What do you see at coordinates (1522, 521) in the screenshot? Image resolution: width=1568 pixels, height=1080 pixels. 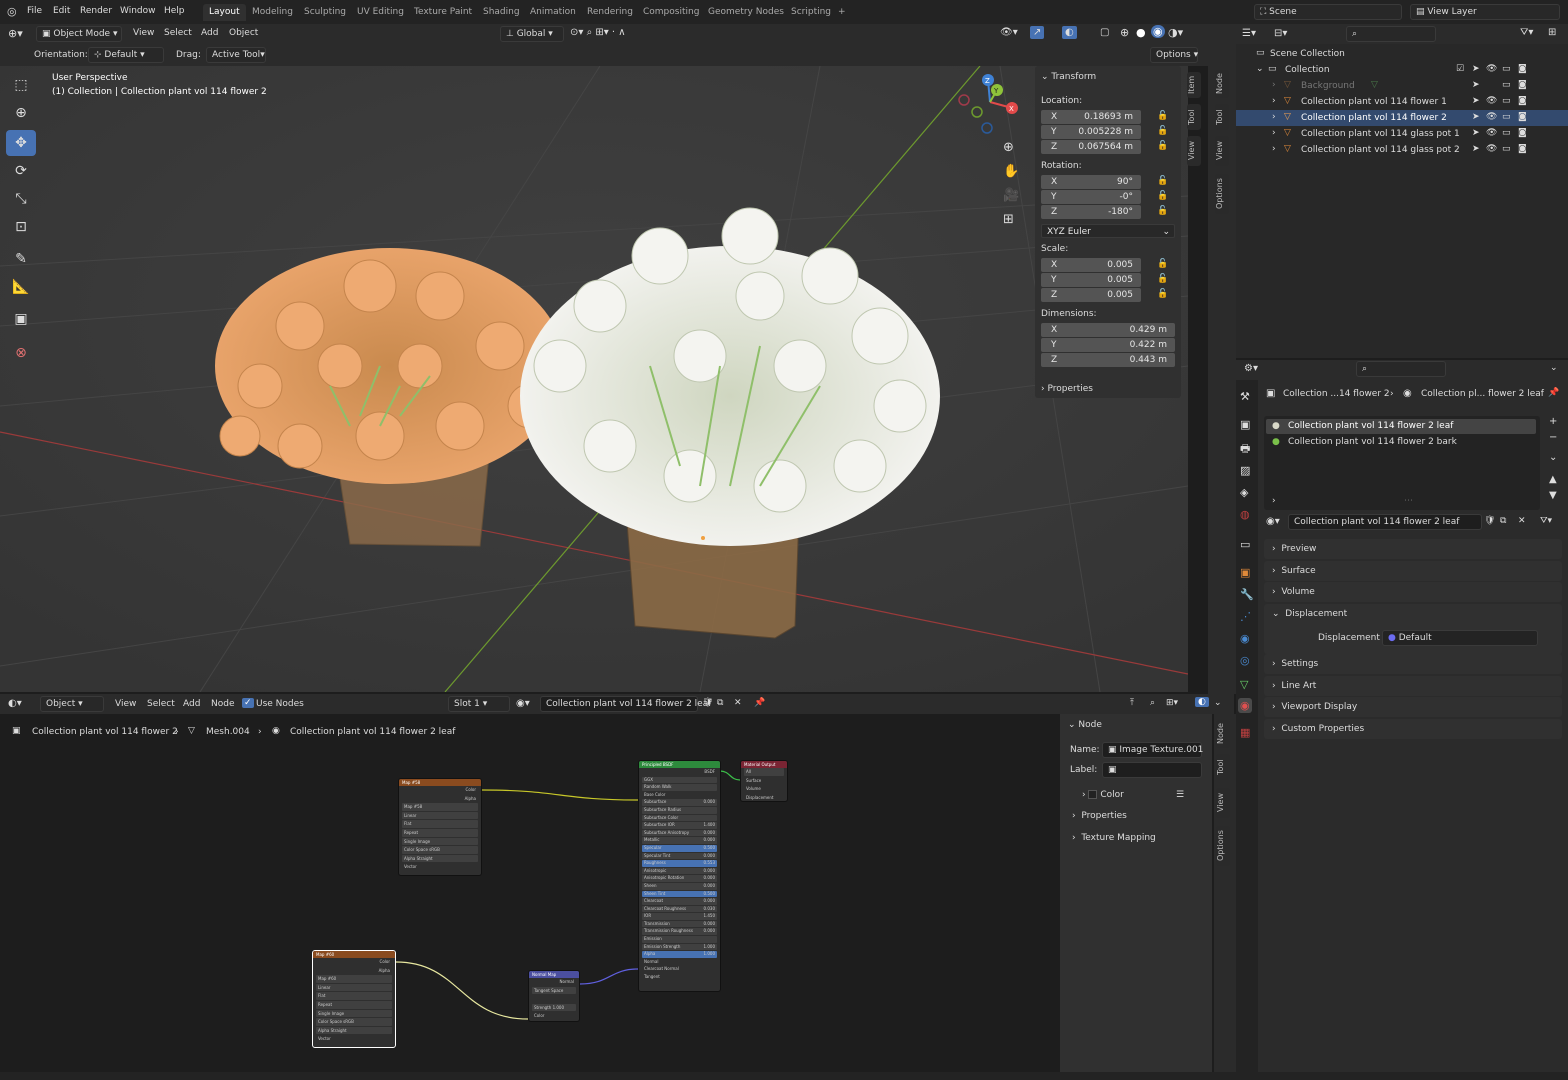 I see `unlink-icon: ✕` at bounding box center [1522, 521].